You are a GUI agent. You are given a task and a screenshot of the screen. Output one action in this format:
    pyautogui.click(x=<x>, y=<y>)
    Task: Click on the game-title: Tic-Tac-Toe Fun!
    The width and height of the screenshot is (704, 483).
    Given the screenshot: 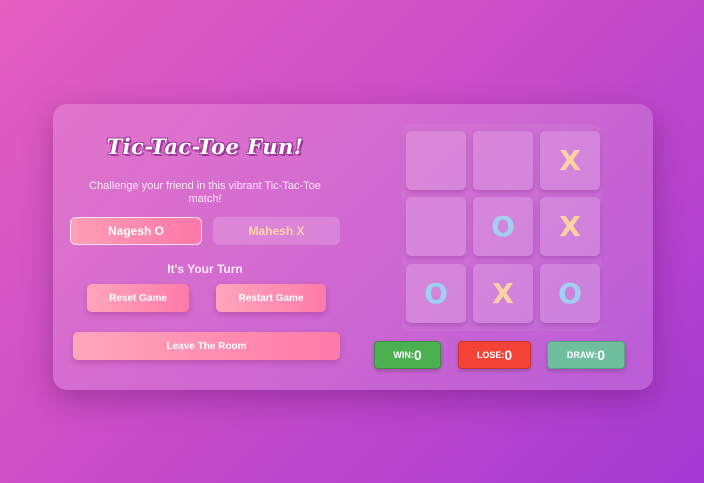 What is the action you would take?
    pyautogui.click(x=205, y=146)
    